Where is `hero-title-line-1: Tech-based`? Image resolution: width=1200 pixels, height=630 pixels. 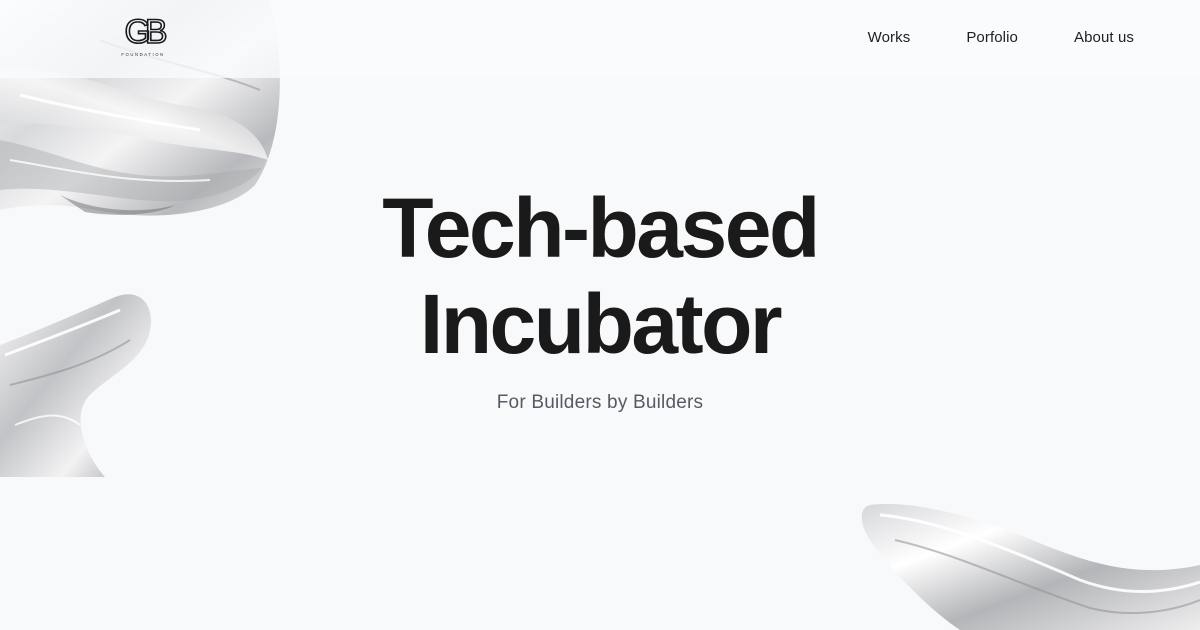
hero-title-line-1: Tech-based is located at coordinates (601, 228).